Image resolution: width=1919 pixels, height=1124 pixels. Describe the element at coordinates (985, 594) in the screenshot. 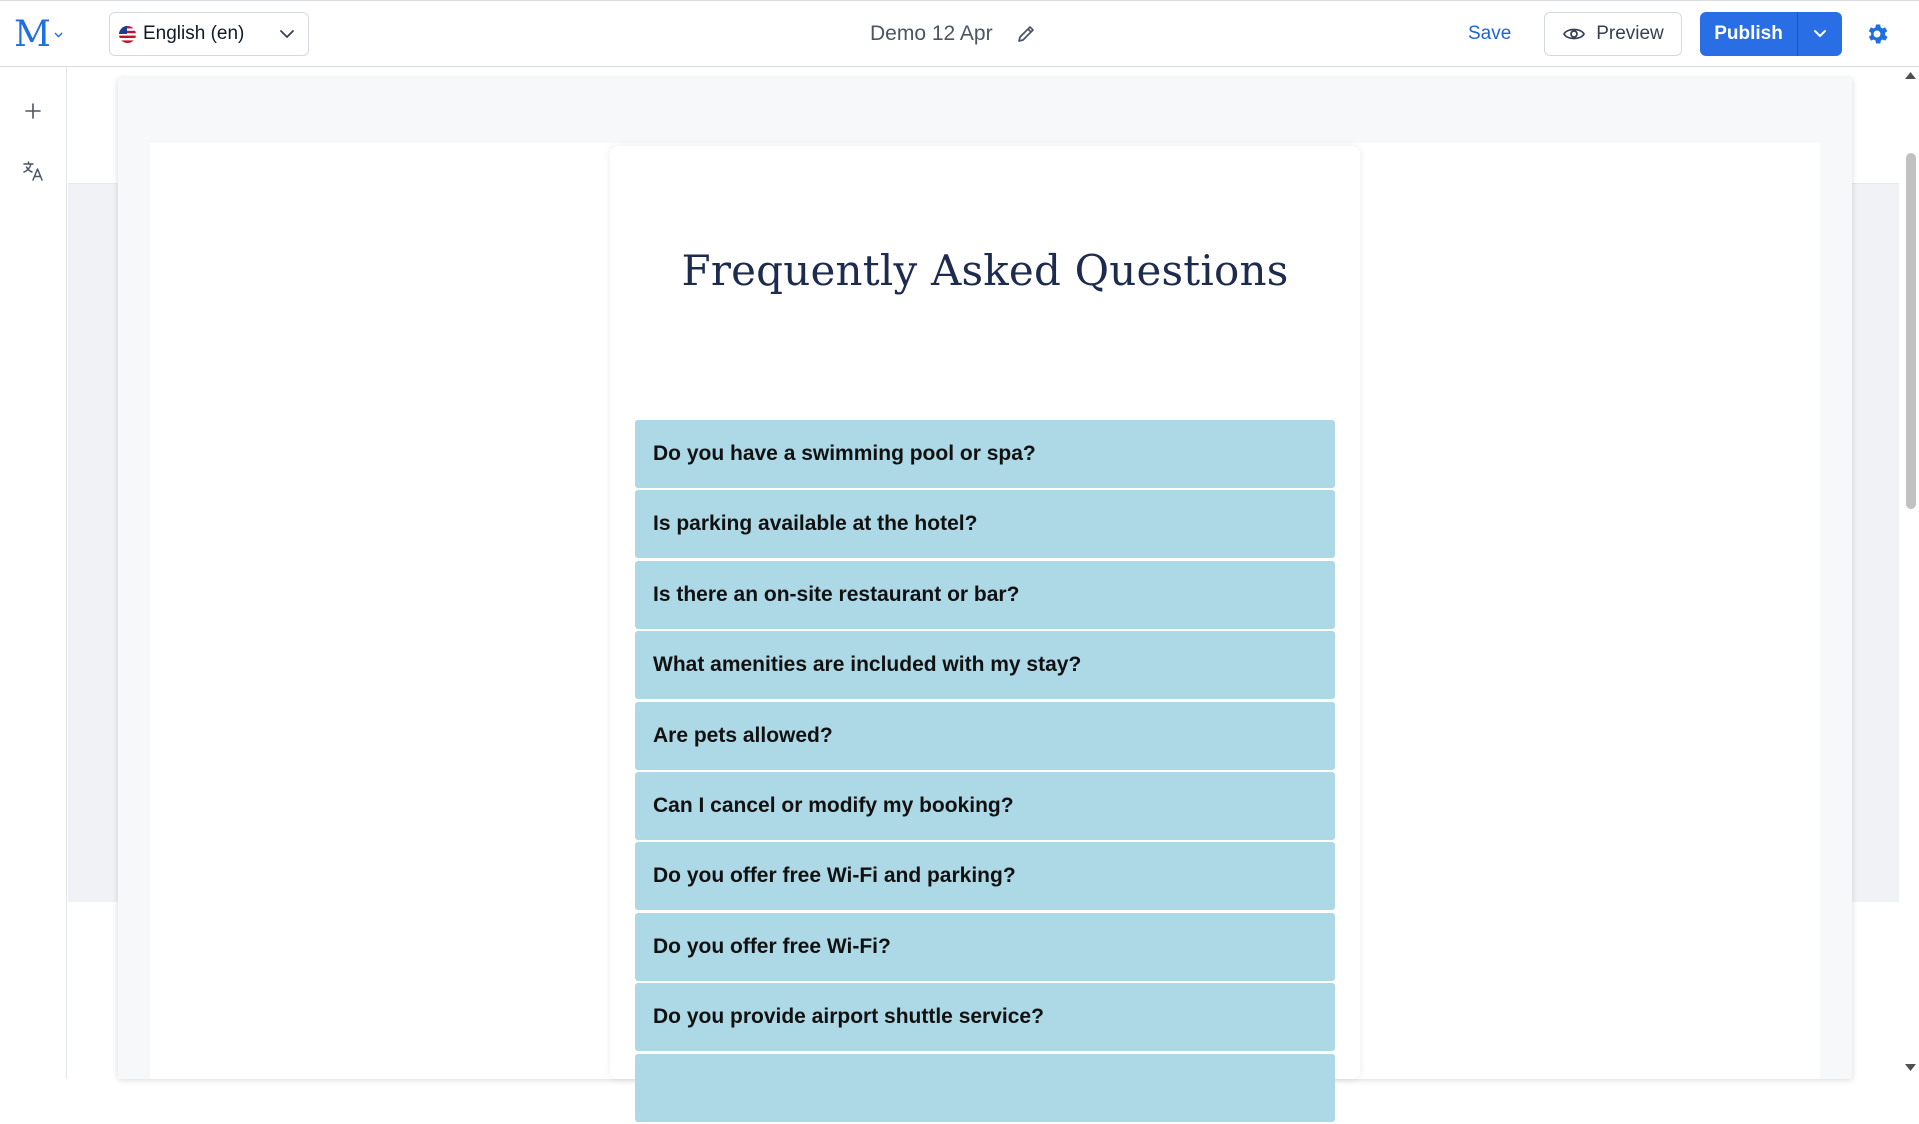

I see `faq-item: Is there an on-site restaurant or bar?` at that location.